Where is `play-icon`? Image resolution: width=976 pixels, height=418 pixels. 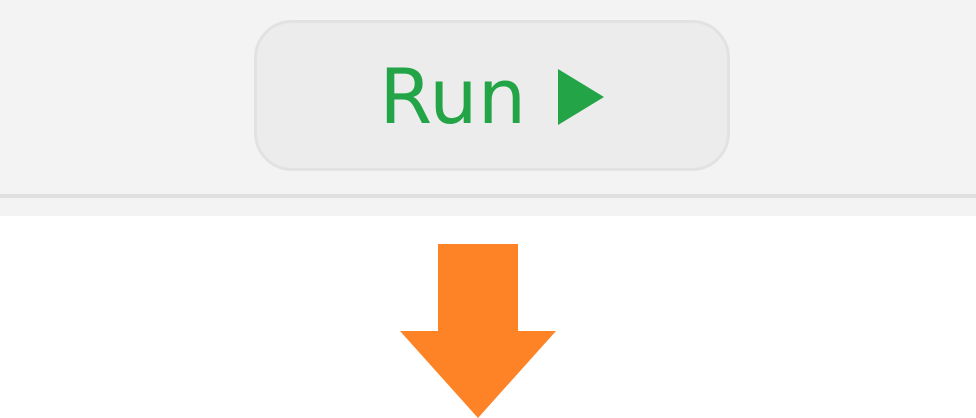 play-icon is located at coordinates (580, 96).